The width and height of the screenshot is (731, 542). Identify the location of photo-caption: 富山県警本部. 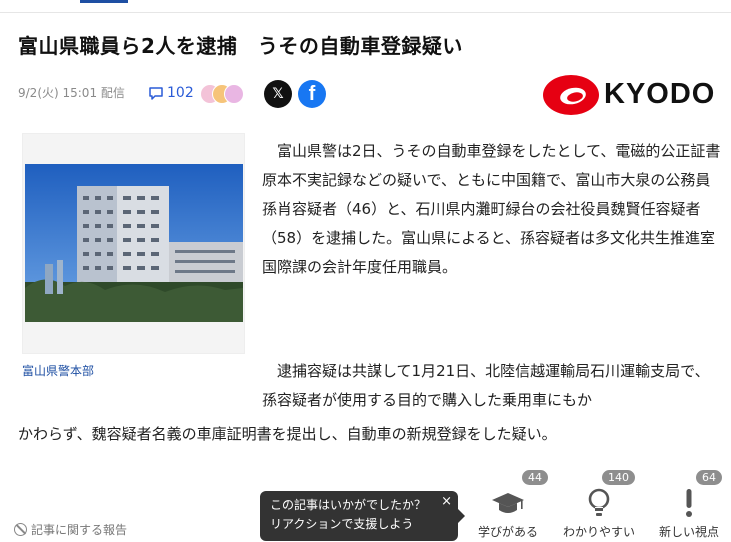
(58, 371).